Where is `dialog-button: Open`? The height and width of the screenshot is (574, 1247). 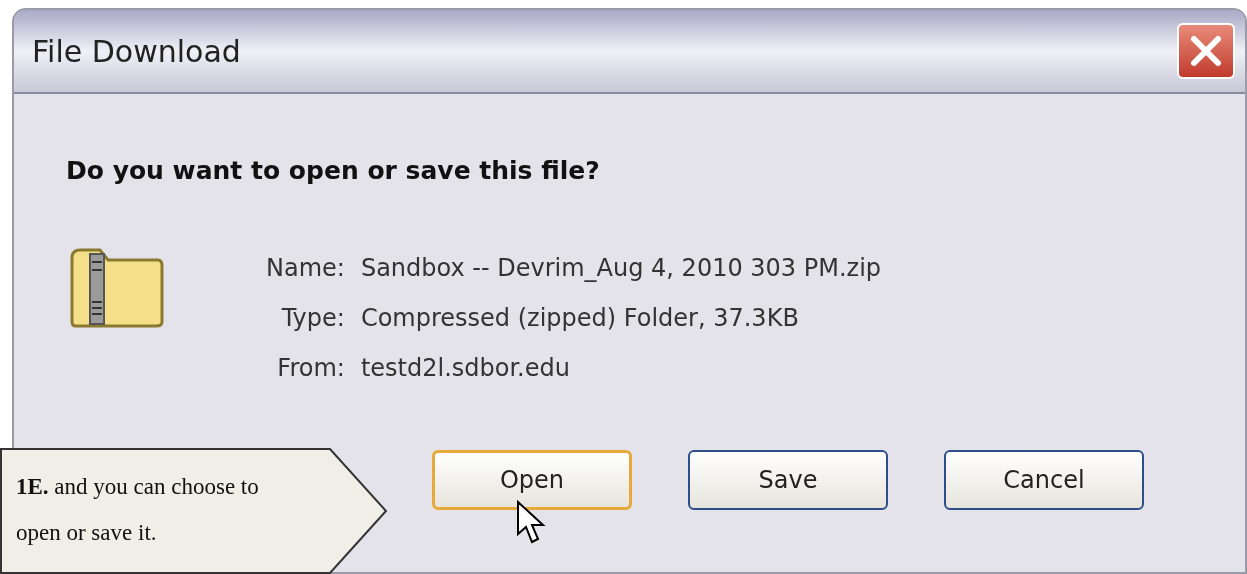 dialog-button: Open is located at coordinates (532, 479).